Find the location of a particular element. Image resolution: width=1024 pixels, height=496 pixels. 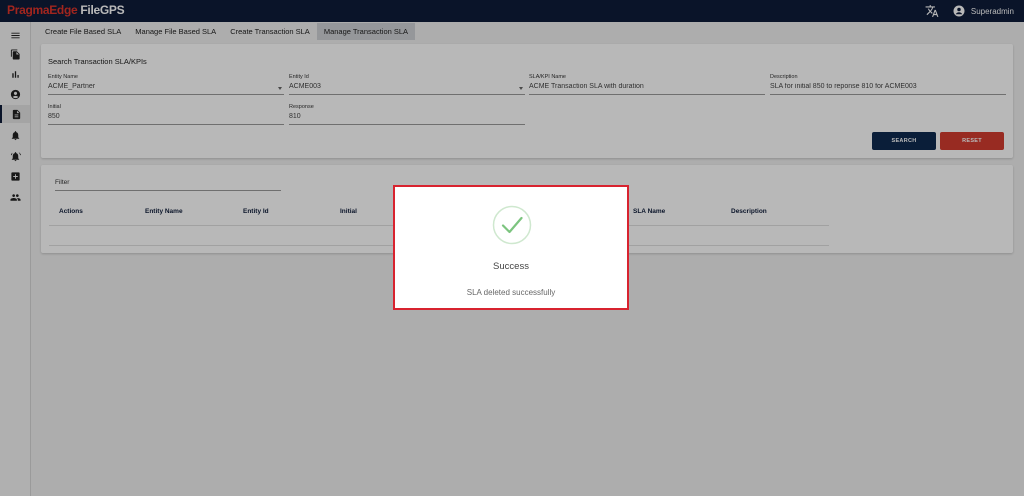

dialog-title: Success is located at coordinates (511, 266).